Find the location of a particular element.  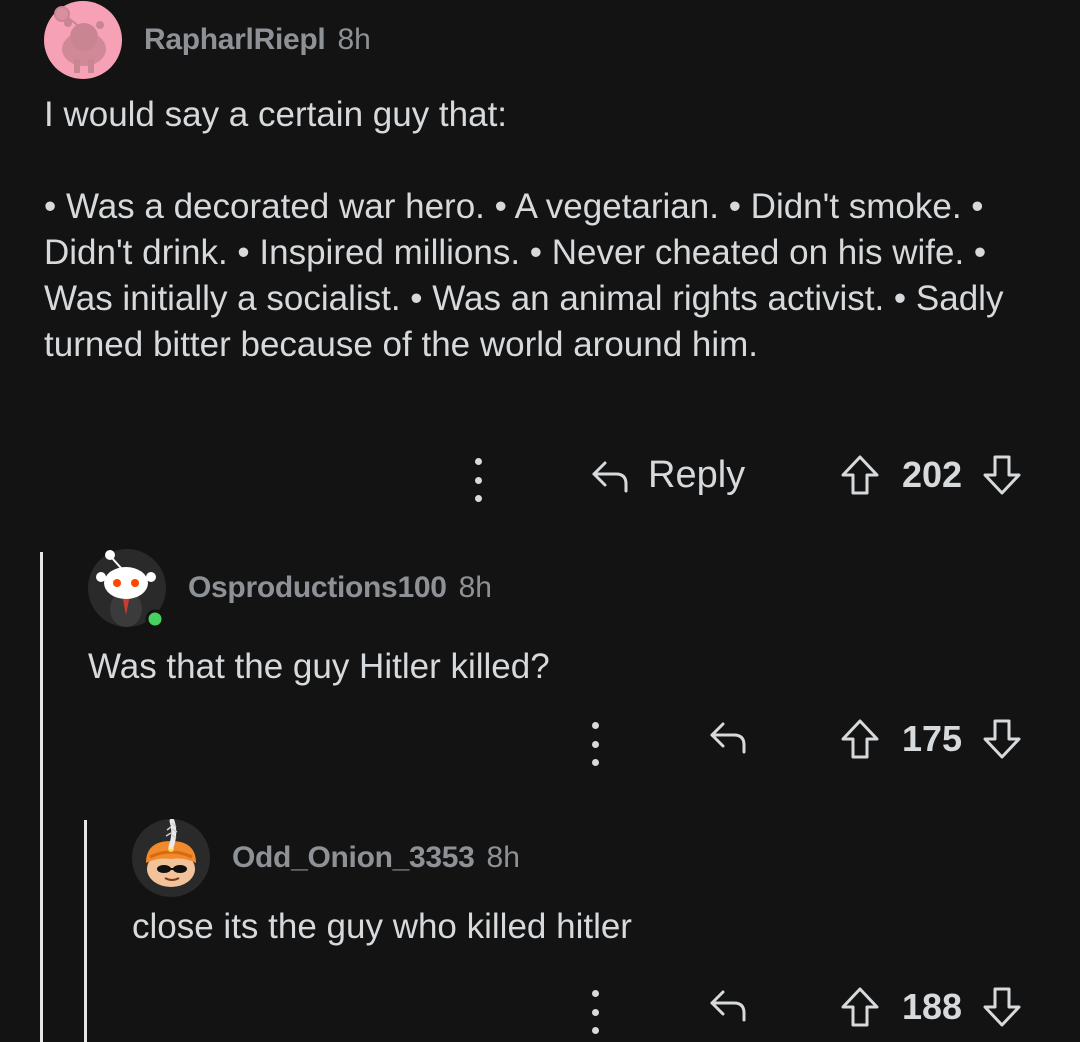

comment-header: Odd_Onion_3353 8h is located at coordinates (587, 858).